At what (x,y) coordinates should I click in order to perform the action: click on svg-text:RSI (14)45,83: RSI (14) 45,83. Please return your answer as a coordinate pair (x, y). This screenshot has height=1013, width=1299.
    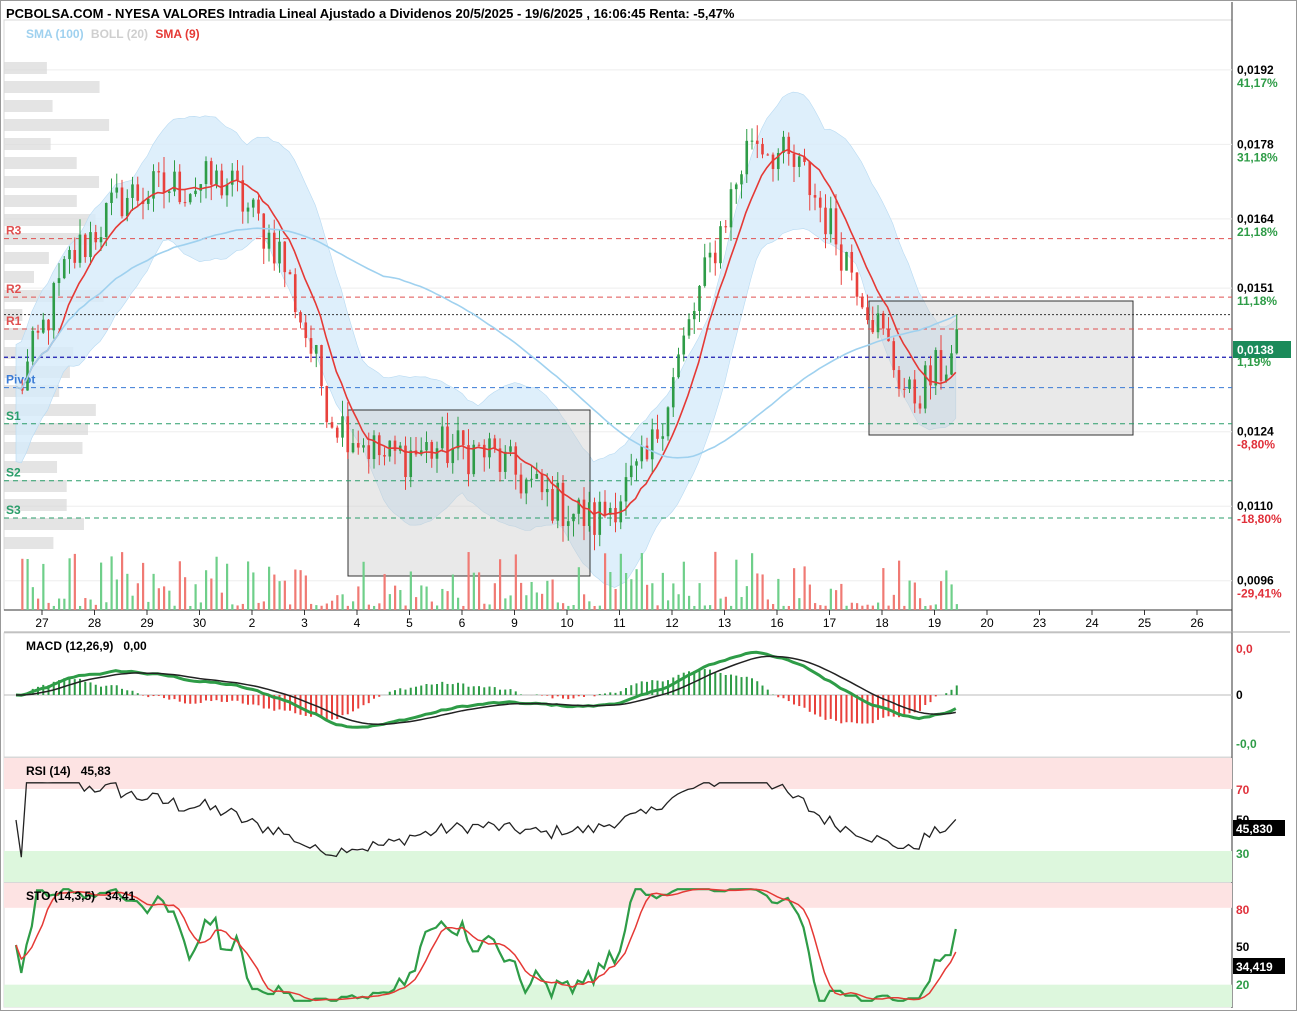
    Looking at the image, I should click on (68, 771).